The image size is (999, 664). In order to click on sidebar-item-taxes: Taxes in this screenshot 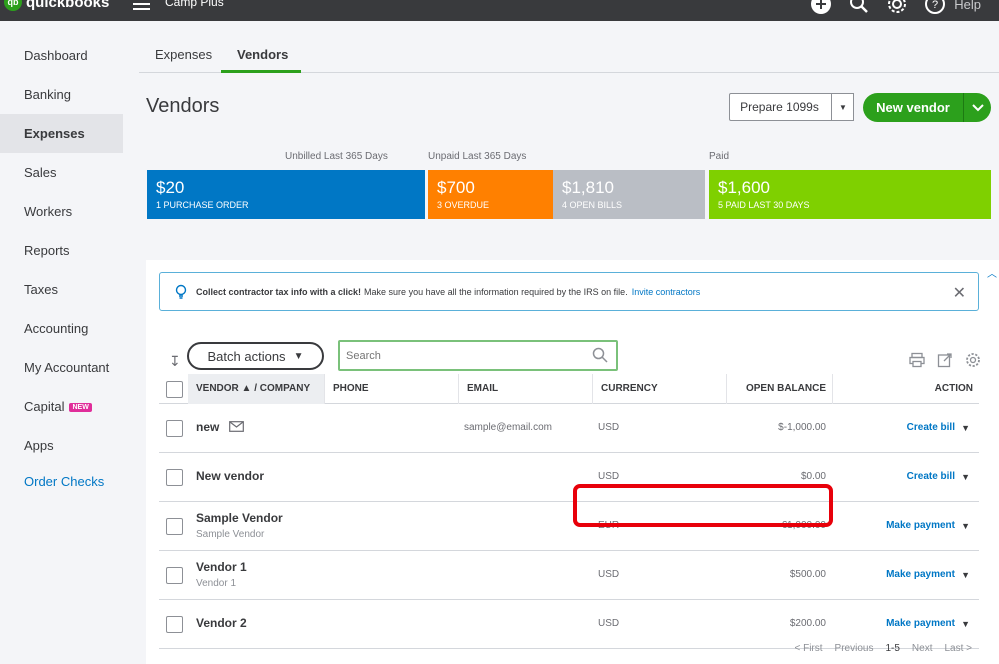, I will do `click(61, 289)`.